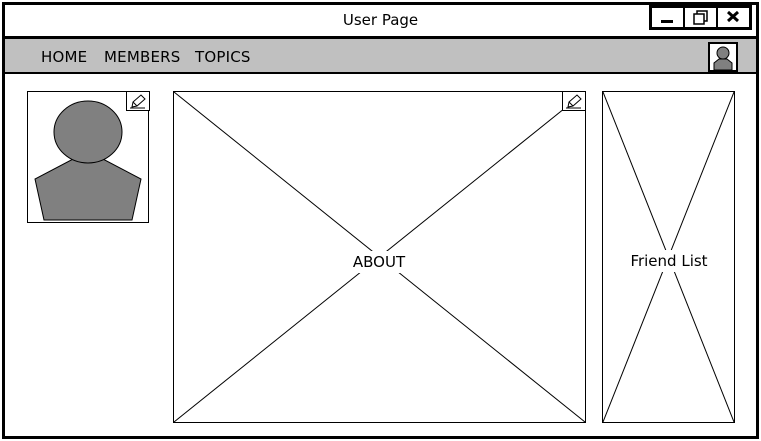  I want to click on profile-edit-button, so click(138, 101).